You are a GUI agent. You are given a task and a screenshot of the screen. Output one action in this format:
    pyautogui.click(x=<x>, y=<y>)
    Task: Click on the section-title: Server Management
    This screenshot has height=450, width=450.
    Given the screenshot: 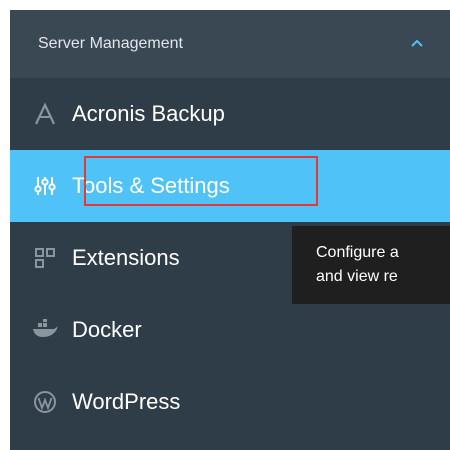 What is the action you would take?
    pyautogui.click(x=110, y=43)
    